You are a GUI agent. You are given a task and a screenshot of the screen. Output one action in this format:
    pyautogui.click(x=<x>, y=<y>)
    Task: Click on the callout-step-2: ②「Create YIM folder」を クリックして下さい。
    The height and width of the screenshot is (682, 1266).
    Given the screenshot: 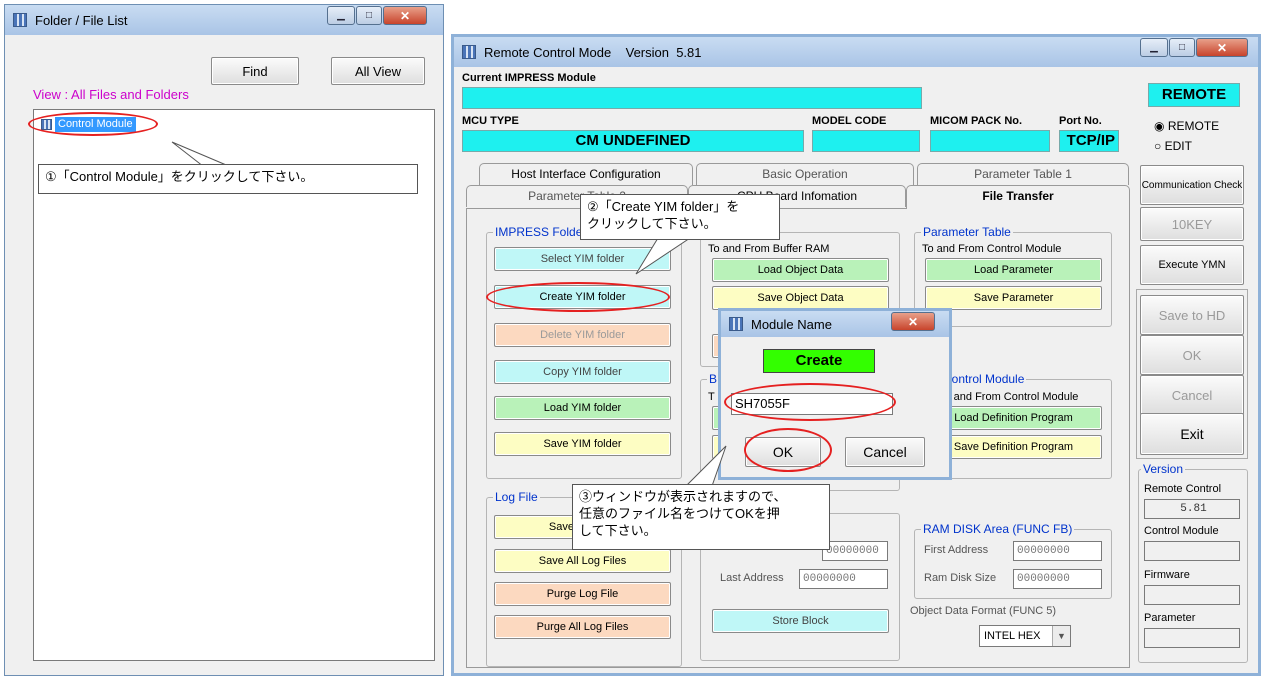 What is the action you would take?
    pyautogui.click(x=680, y=217)
    